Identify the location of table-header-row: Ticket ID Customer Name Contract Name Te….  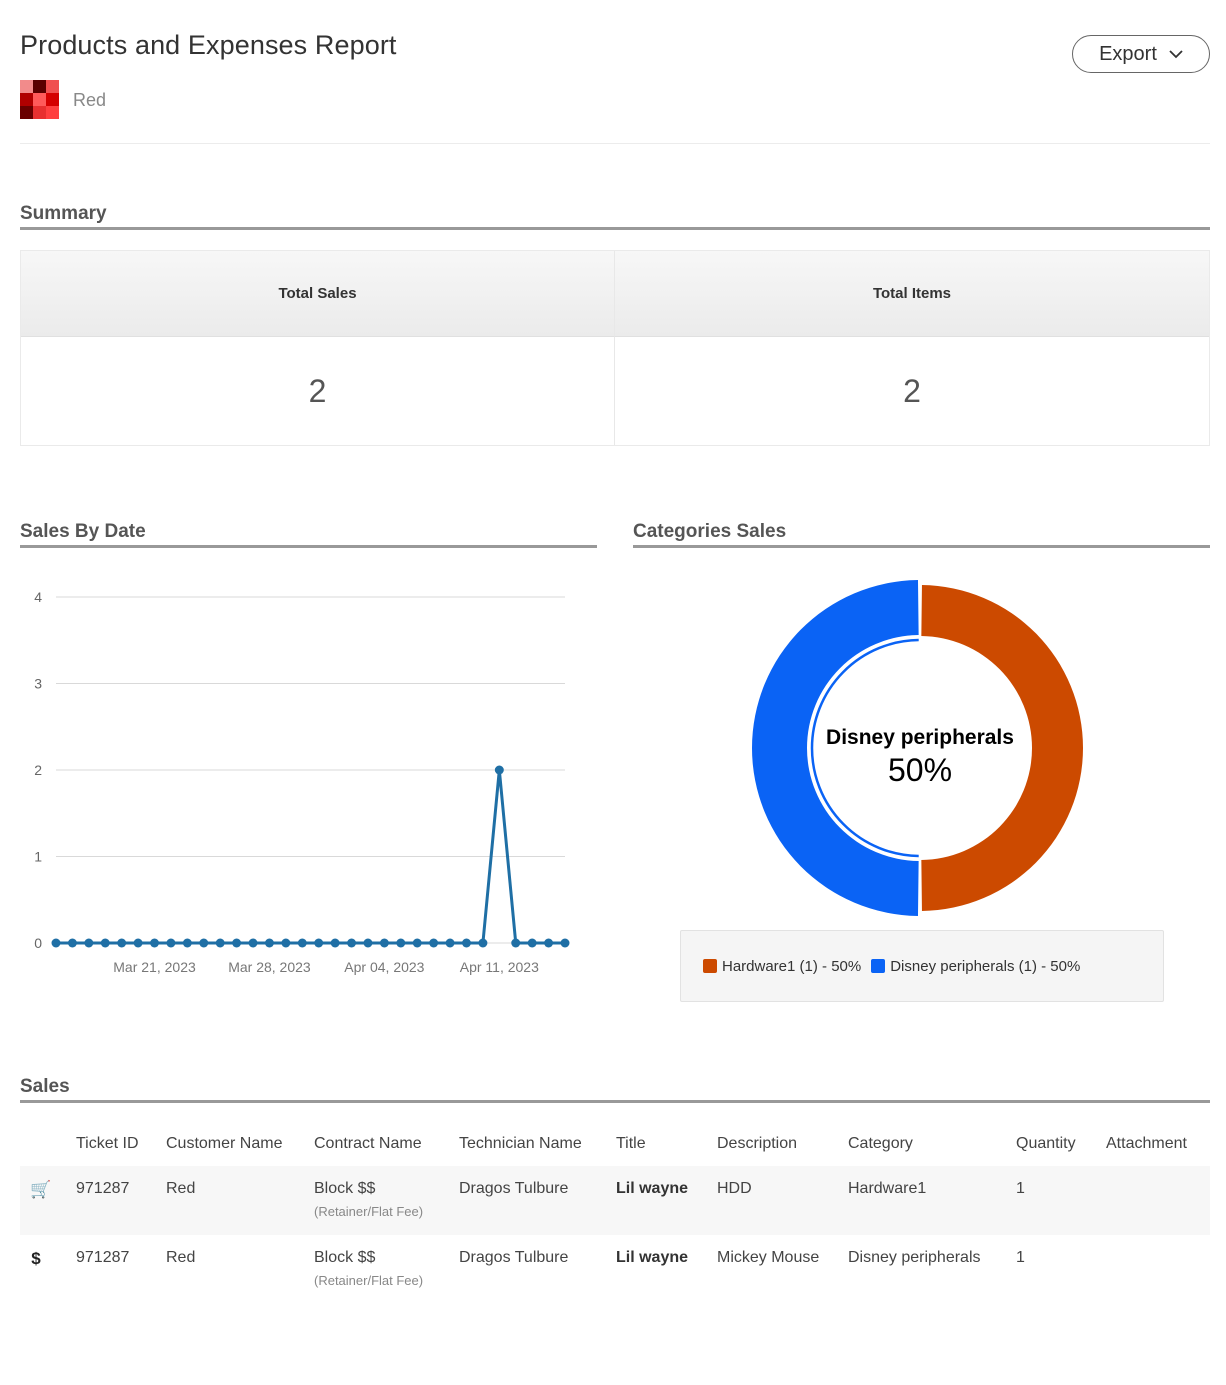
(615, 1144).